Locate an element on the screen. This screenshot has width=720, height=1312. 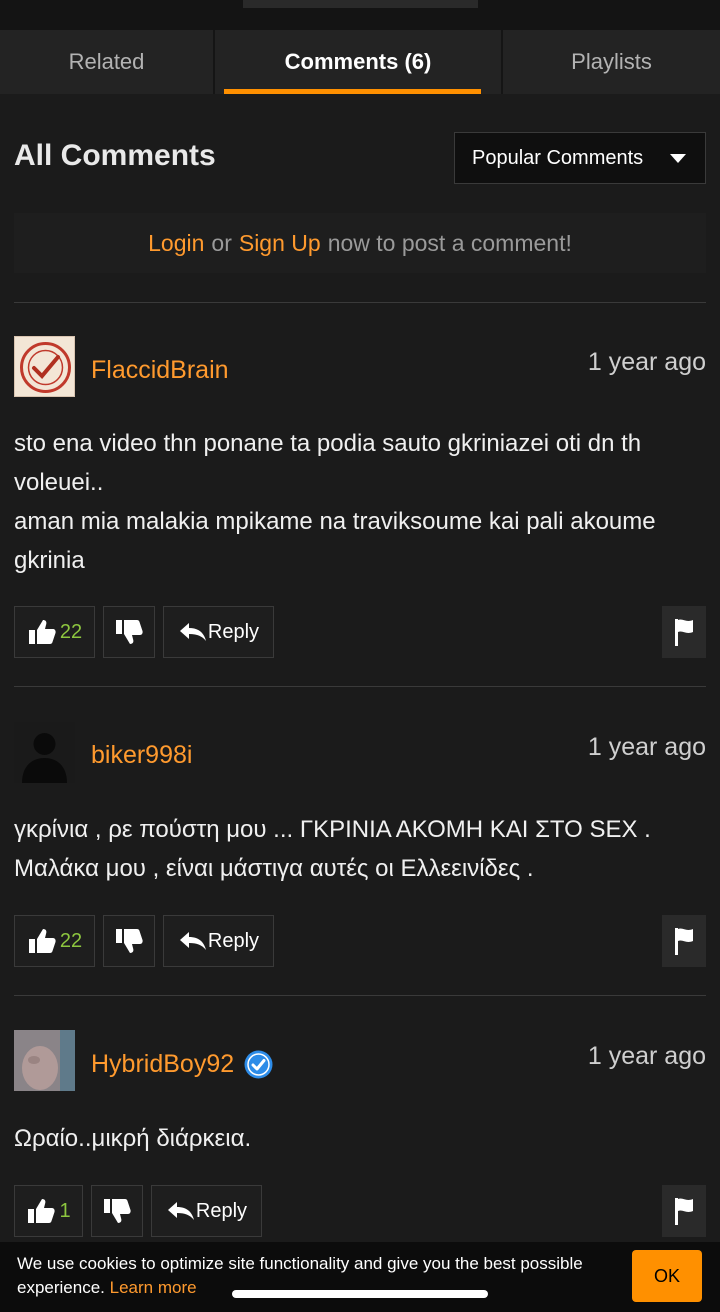
login-link: Login is located at coordinates (176, 243).